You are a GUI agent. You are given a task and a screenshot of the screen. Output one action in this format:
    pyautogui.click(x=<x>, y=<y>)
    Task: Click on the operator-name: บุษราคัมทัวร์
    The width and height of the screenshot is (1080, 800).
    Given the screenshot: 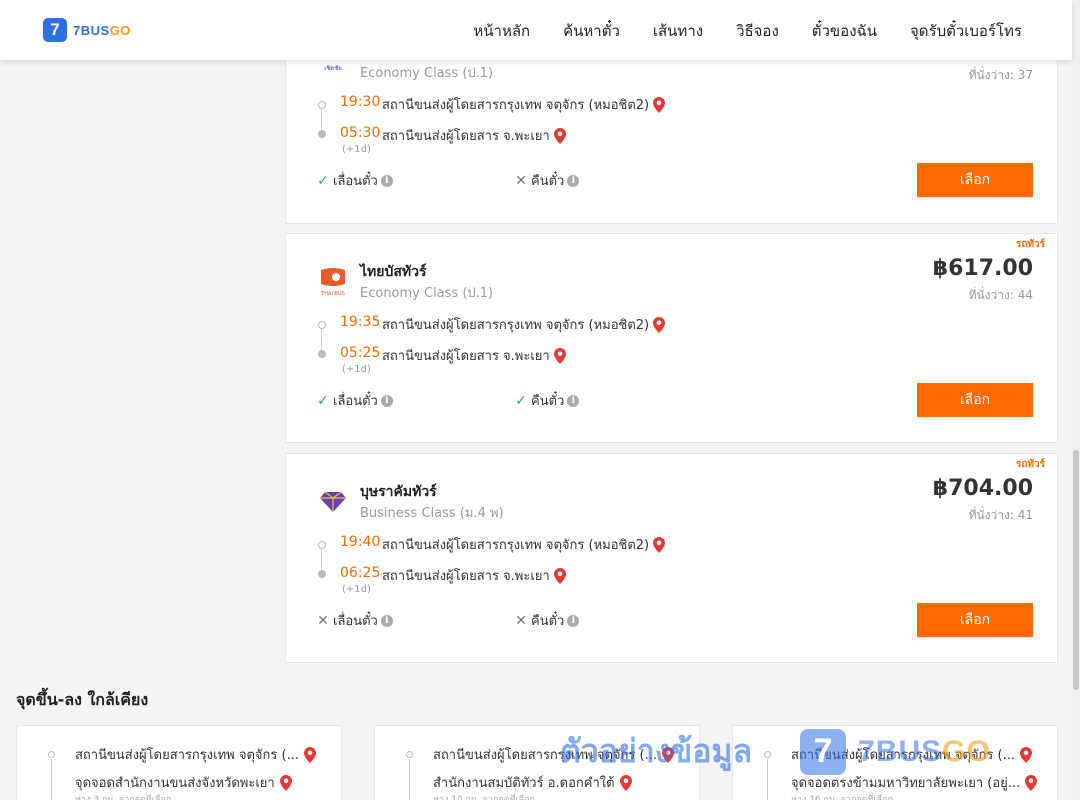 What is the action you would take?
    pyautogui.click(x=398, y=492)
    